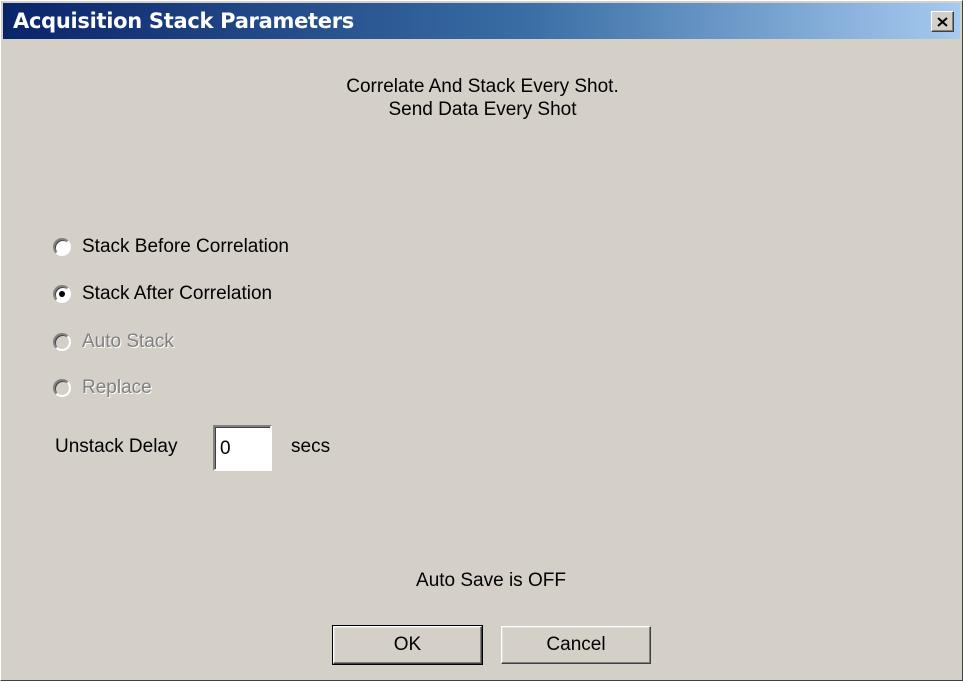 This screenshot has height=681, width=963. I want to click on unstack-delay-input, so click(242, 448).